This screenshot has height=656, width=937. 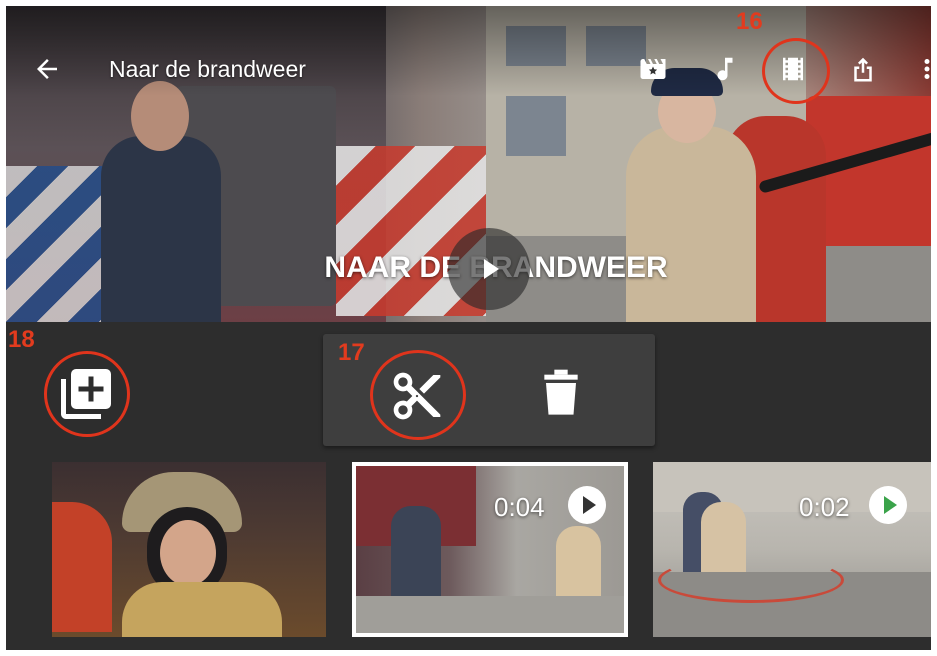 I want to click on music-icon, so click(x=725, y=69).